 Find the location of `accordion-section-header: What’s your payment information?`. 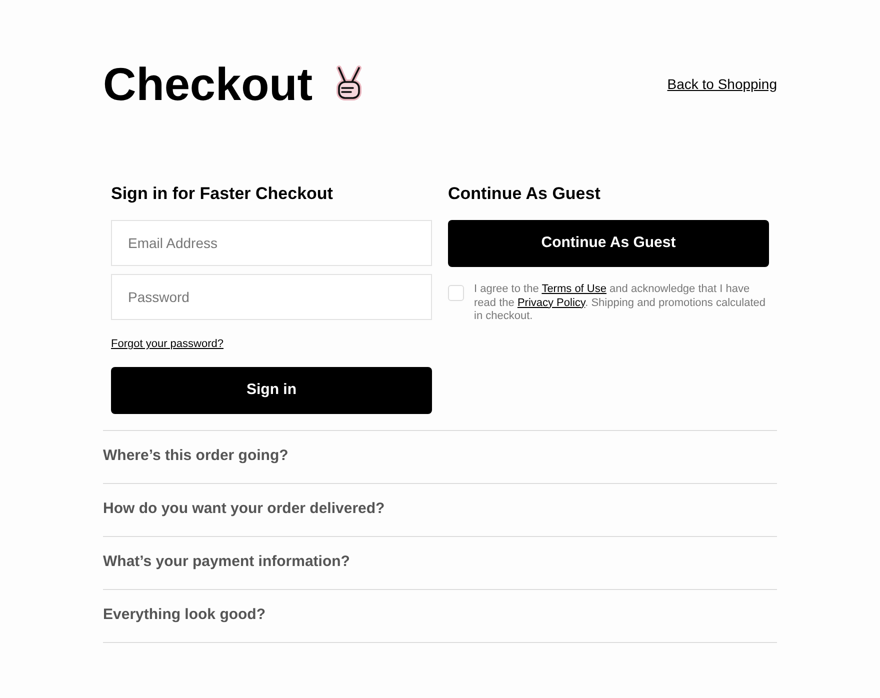

accordion-section-header: What’s your payment information? is located at coordinates (440, 562).